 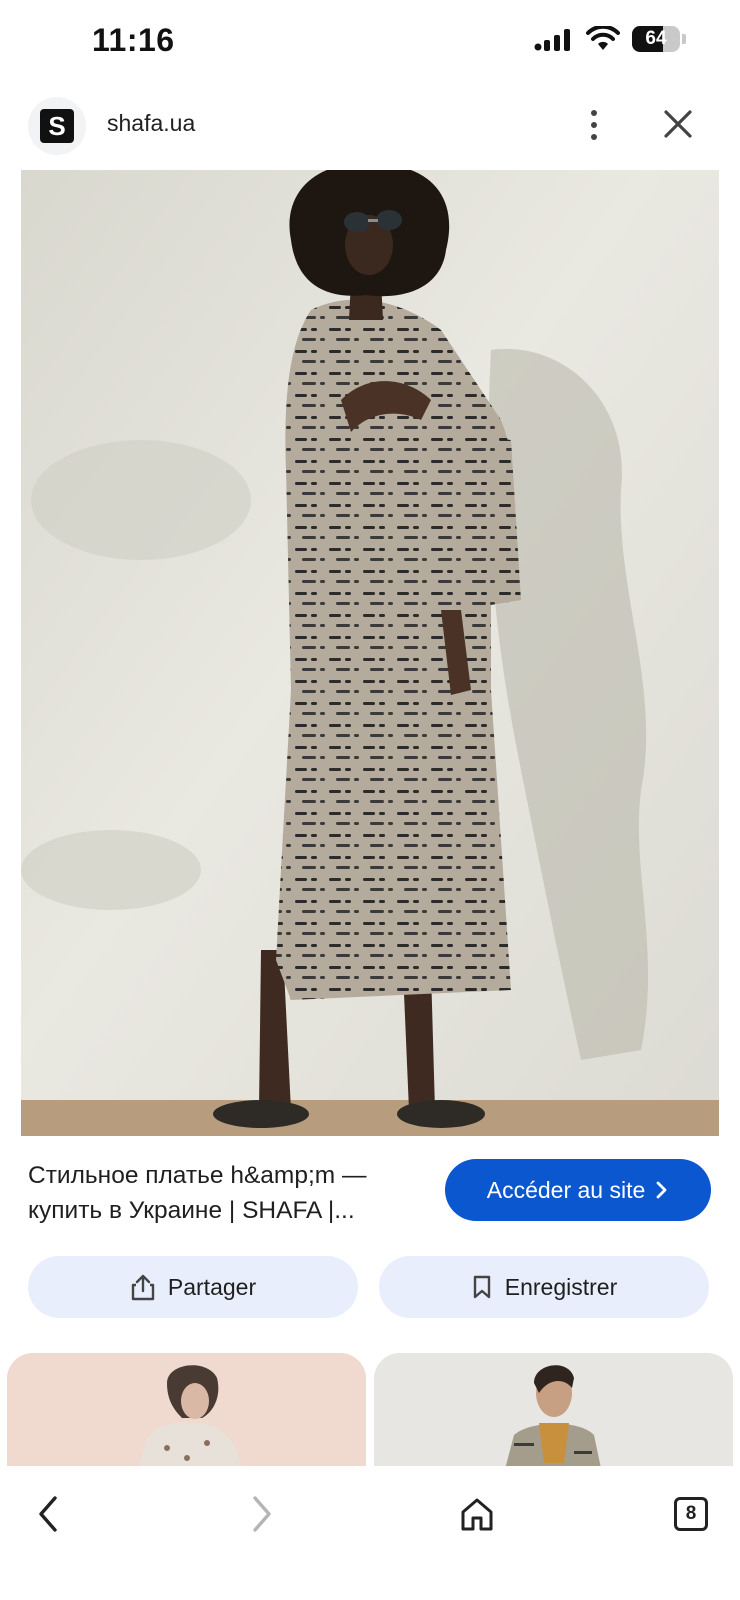 I want to click on forward-button, so click(x=262, y=1514).